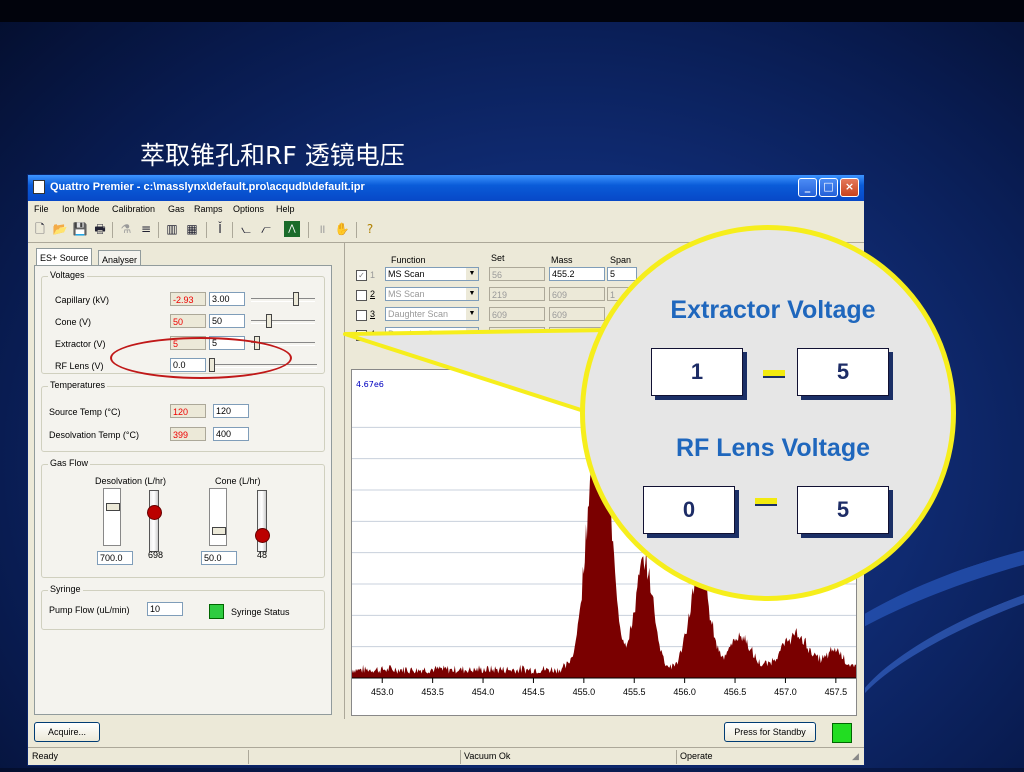 The image size is (1024, 772). What do you see at coordinates (133, 209) in the screenshot?
I see `menu-calibration: Calibration` at bounding box center [133, 209].